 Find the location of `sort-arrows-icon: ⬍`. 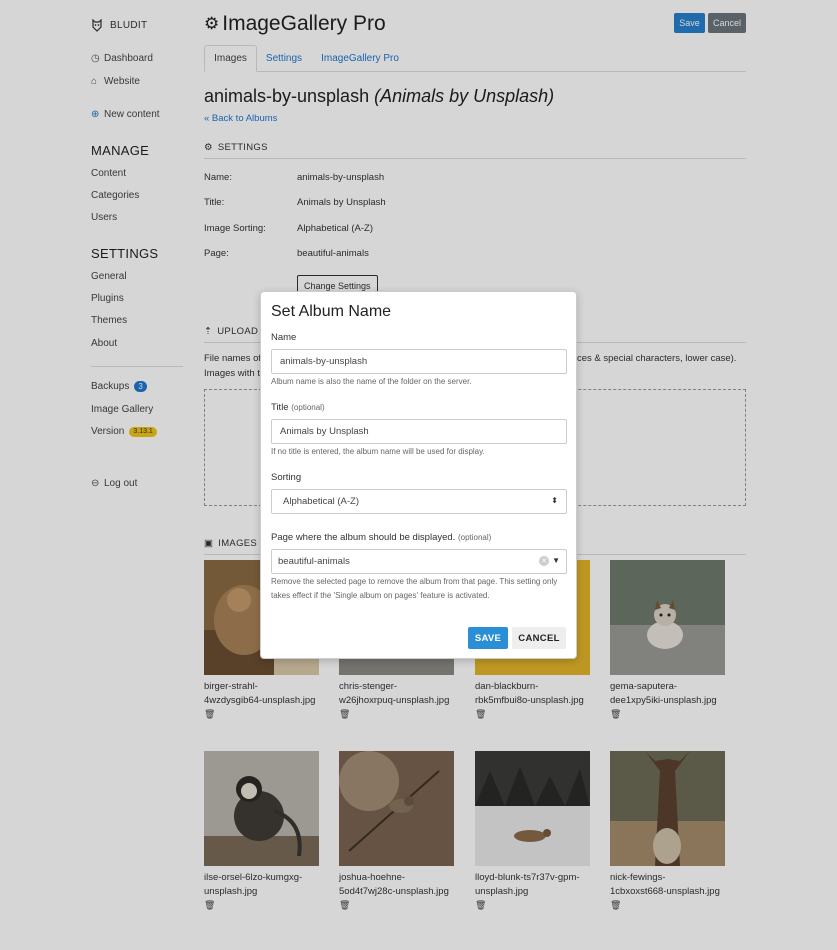

sort-arrows-icon: ⬍ is located at coordinates (554, 500).